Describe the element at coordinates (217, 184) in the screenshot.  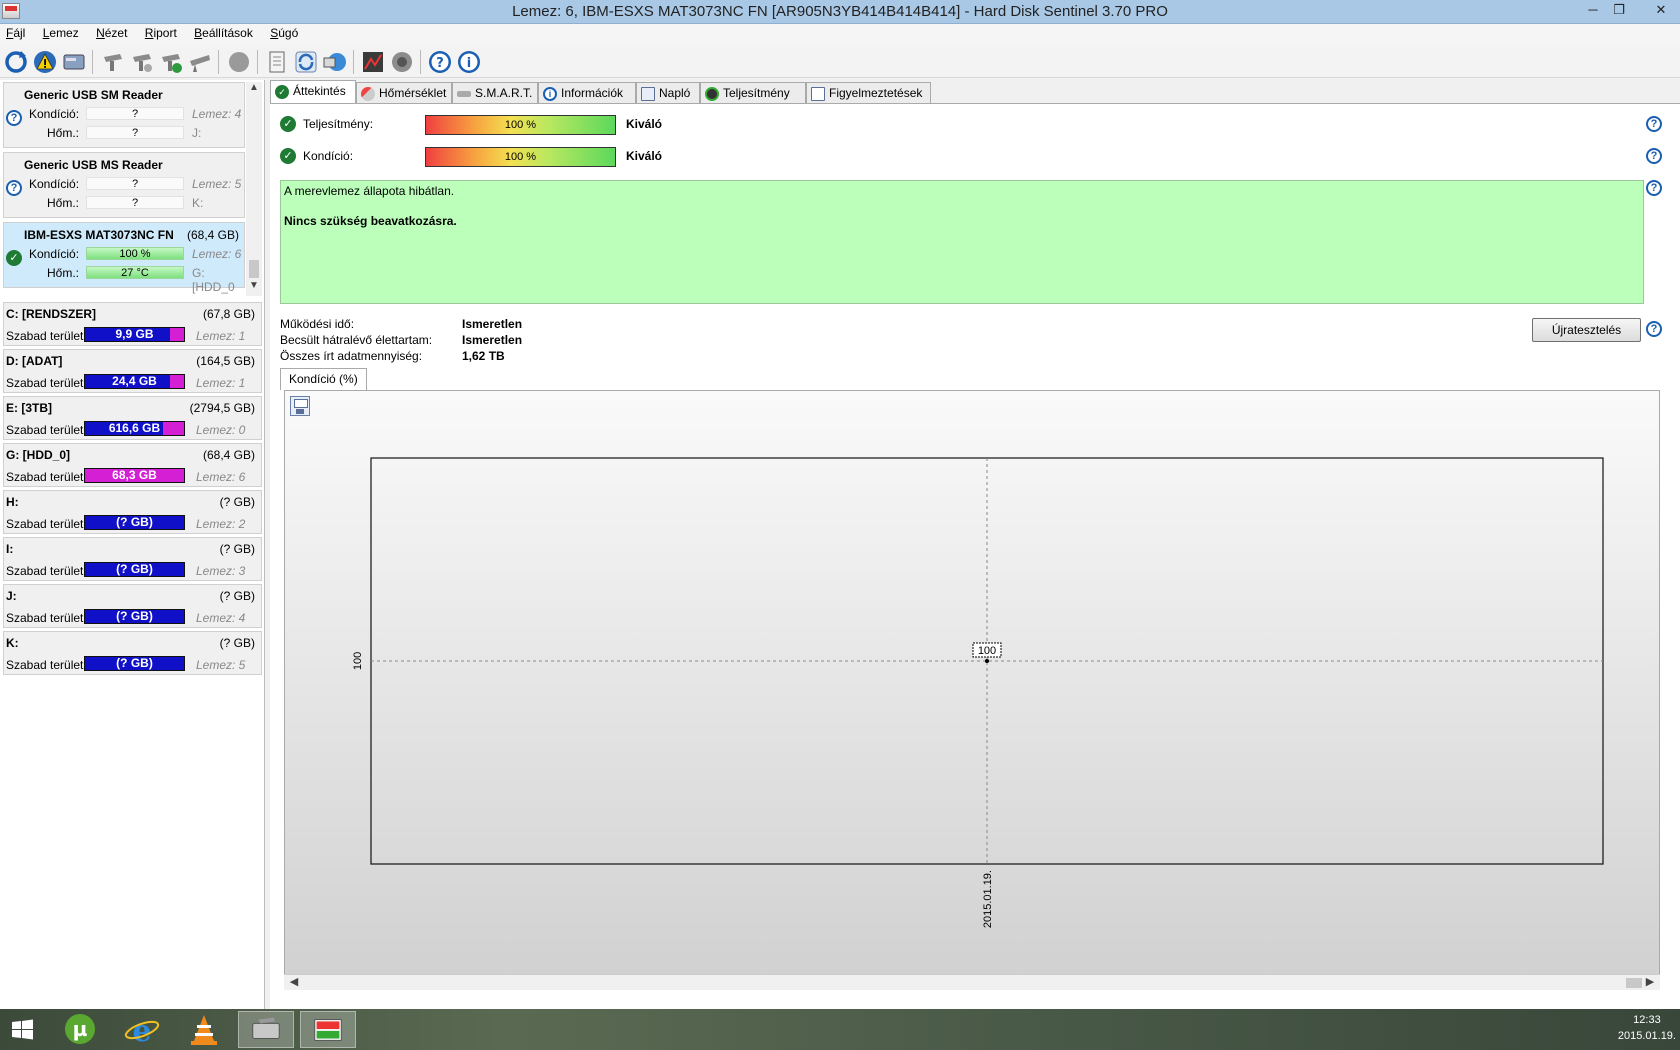
I see `disk-ref: Lemez: 5` at that location.